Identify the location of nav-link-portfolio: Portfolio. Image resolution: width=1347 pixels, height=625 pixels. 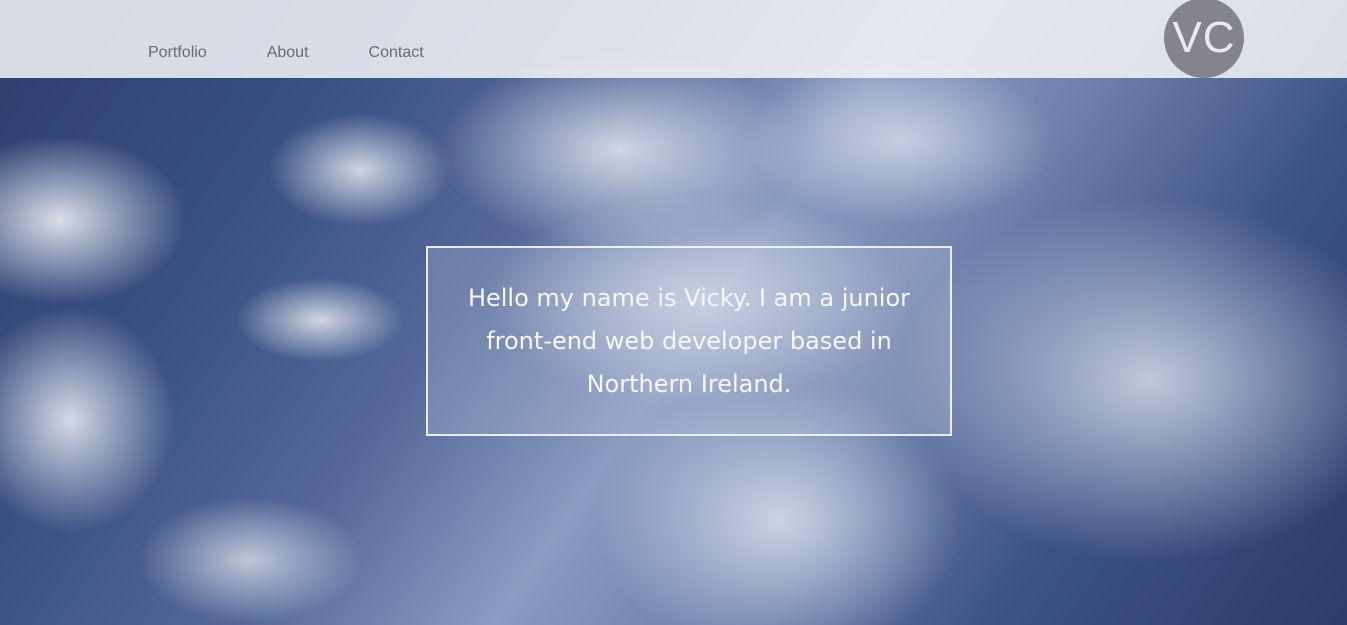
(177, 53).